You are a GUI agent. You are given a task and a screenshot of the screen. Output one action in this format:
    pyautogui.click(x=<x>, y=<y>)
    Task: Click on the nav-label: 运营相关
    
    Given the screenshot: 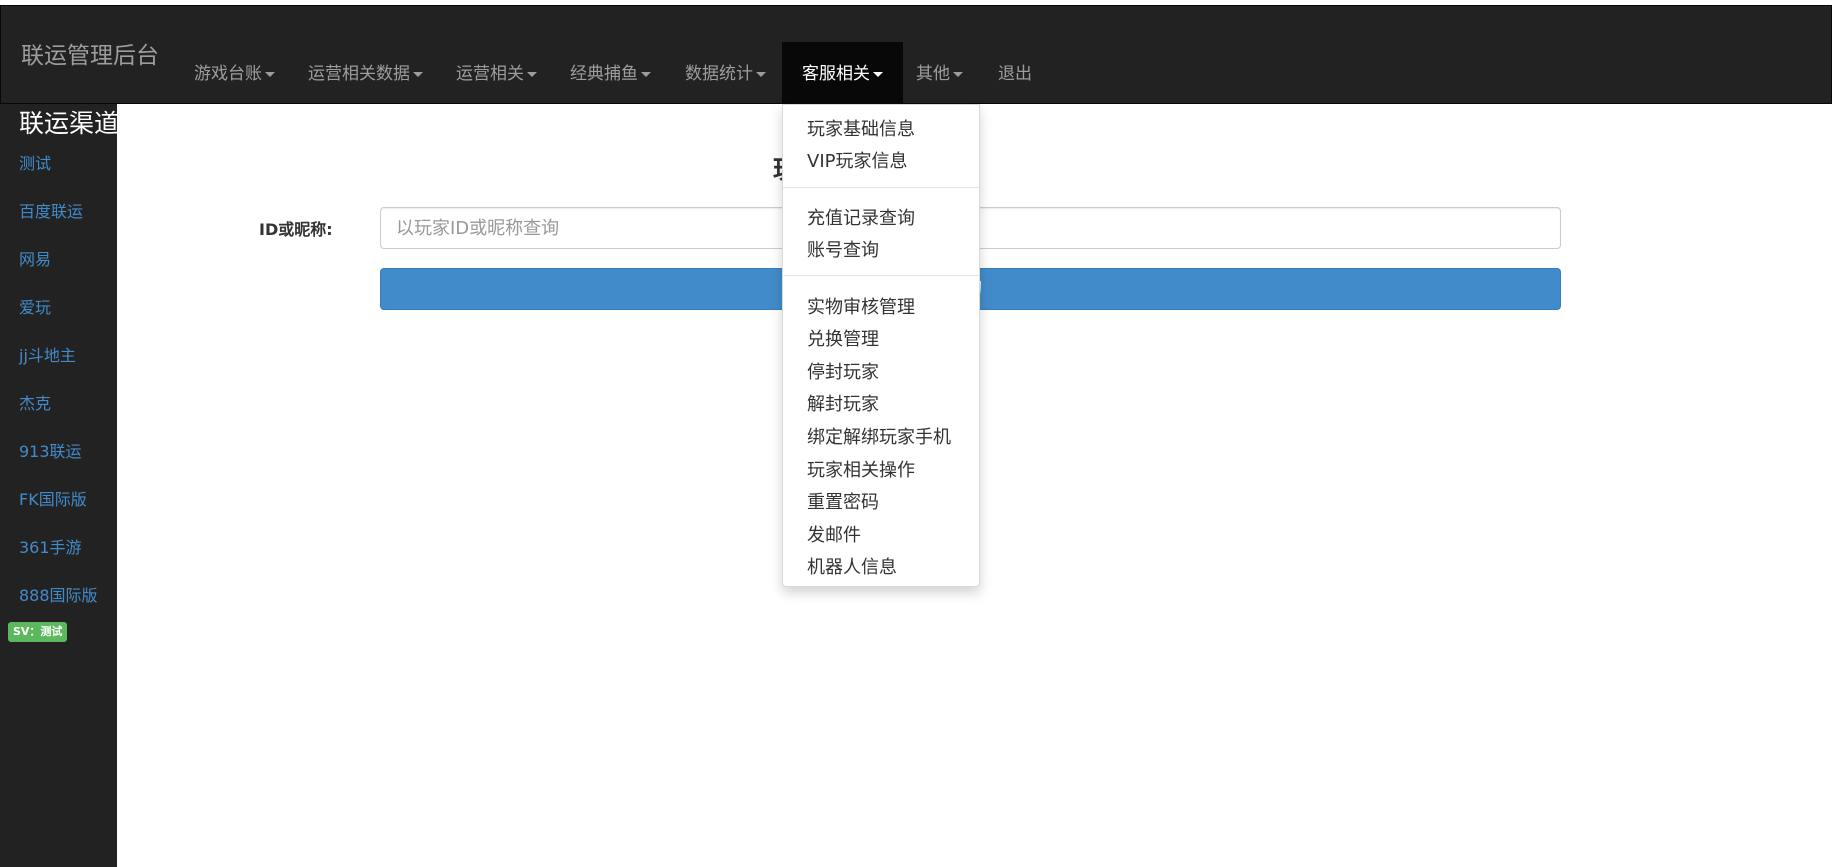 What is the action you would take?
    pyautogui.click(x=490, y=74)
    